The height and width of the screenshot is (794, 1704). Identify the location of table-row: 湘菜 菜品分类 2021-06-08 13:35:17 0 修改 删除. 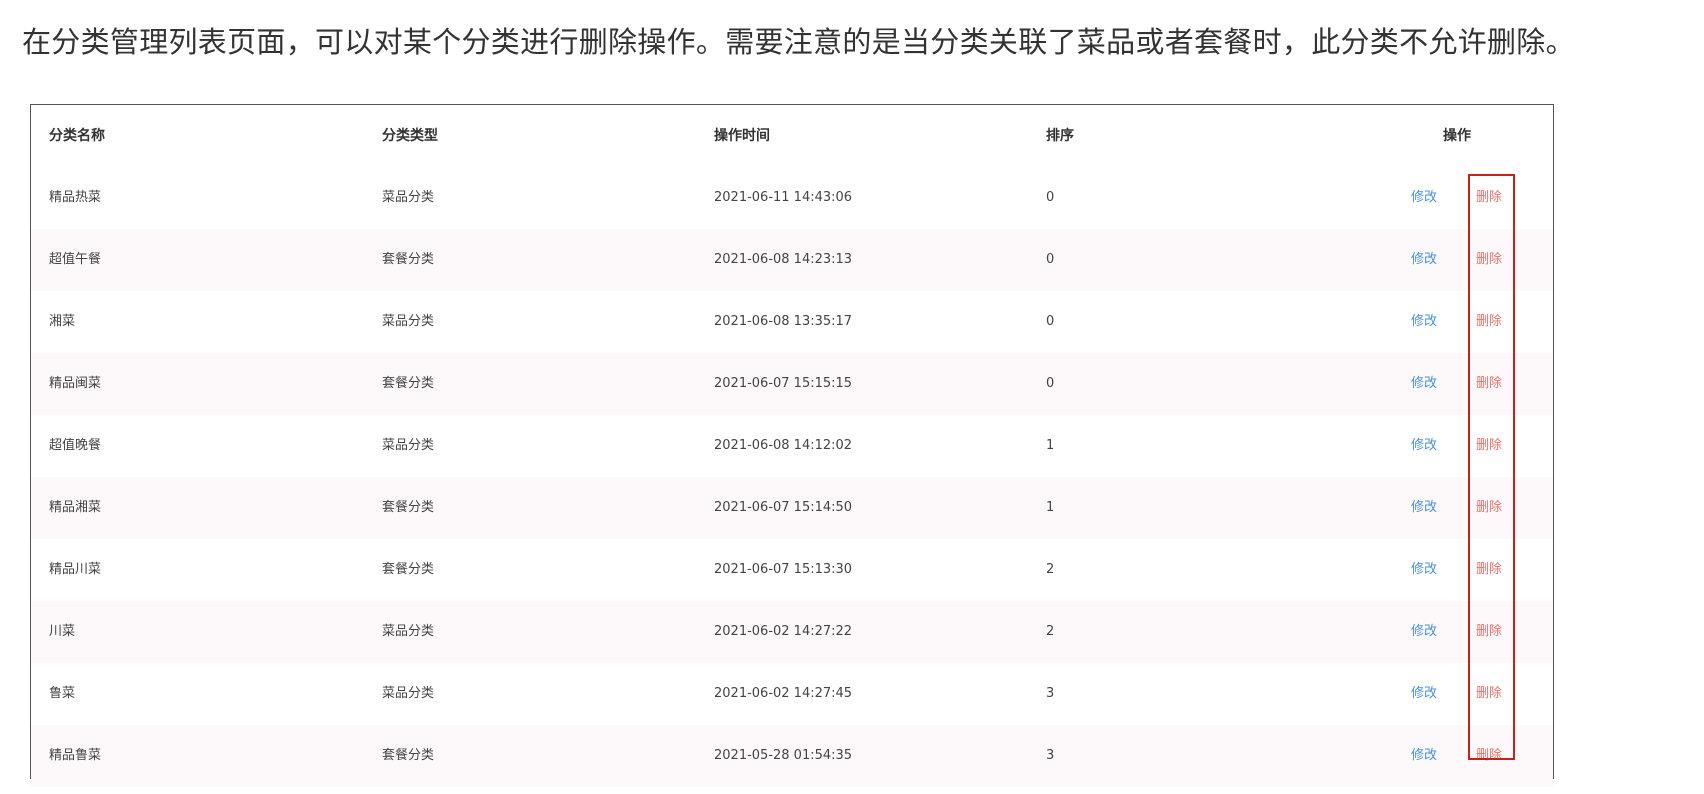
(792, 322).